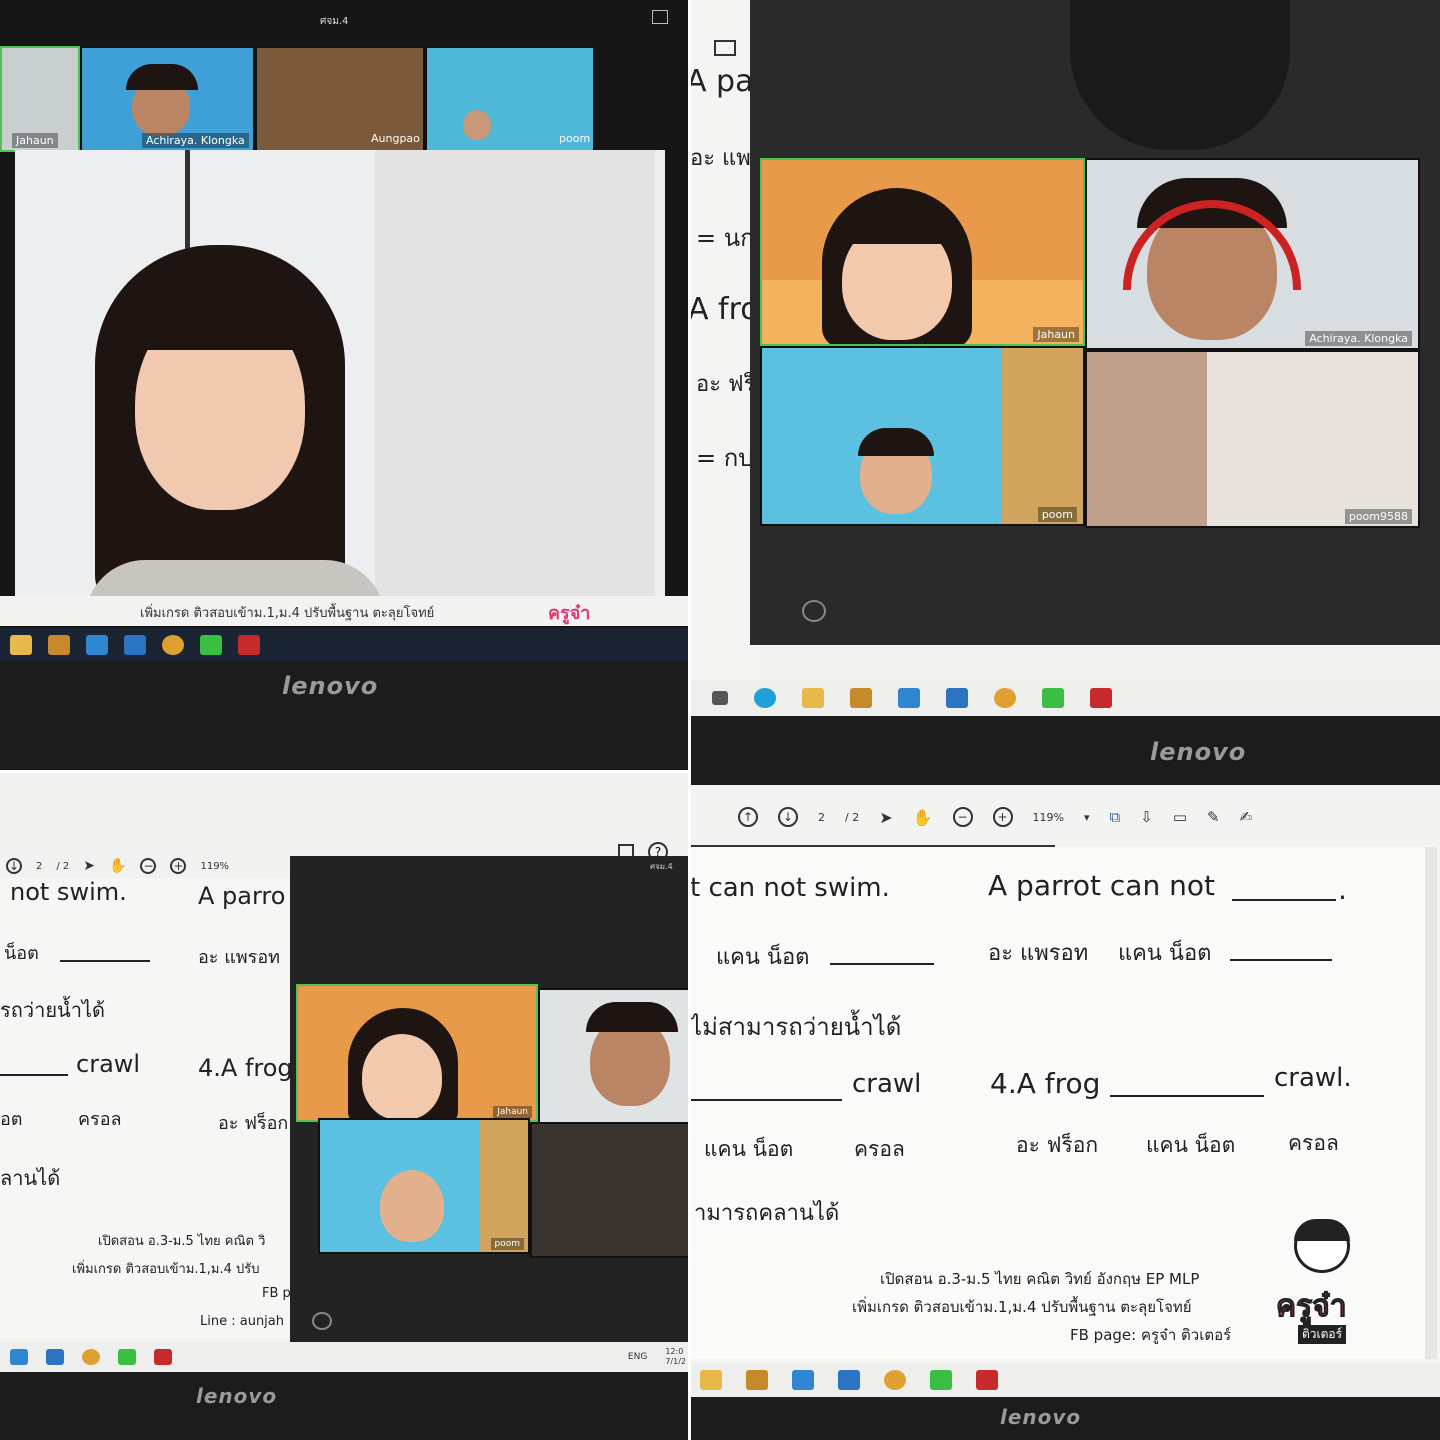 The height and width of the screenshot is (1440, 1440). I want to click on participant-tile-achiraya, so click(614, 1056).